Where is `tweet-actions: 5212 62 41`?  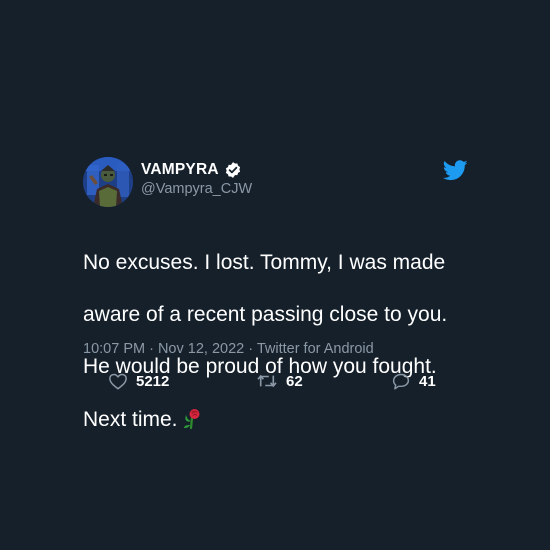 tweet-actions: 5212 62 41 is located at coordinates (275, 382).